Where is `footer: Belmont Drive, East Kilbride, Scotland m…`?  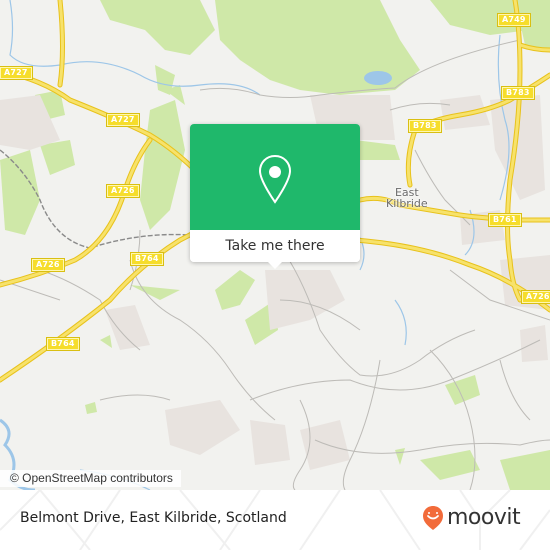 footer: Belmont Drive, East Kilbride, Scotland m… is located at coordinates (275, 520).